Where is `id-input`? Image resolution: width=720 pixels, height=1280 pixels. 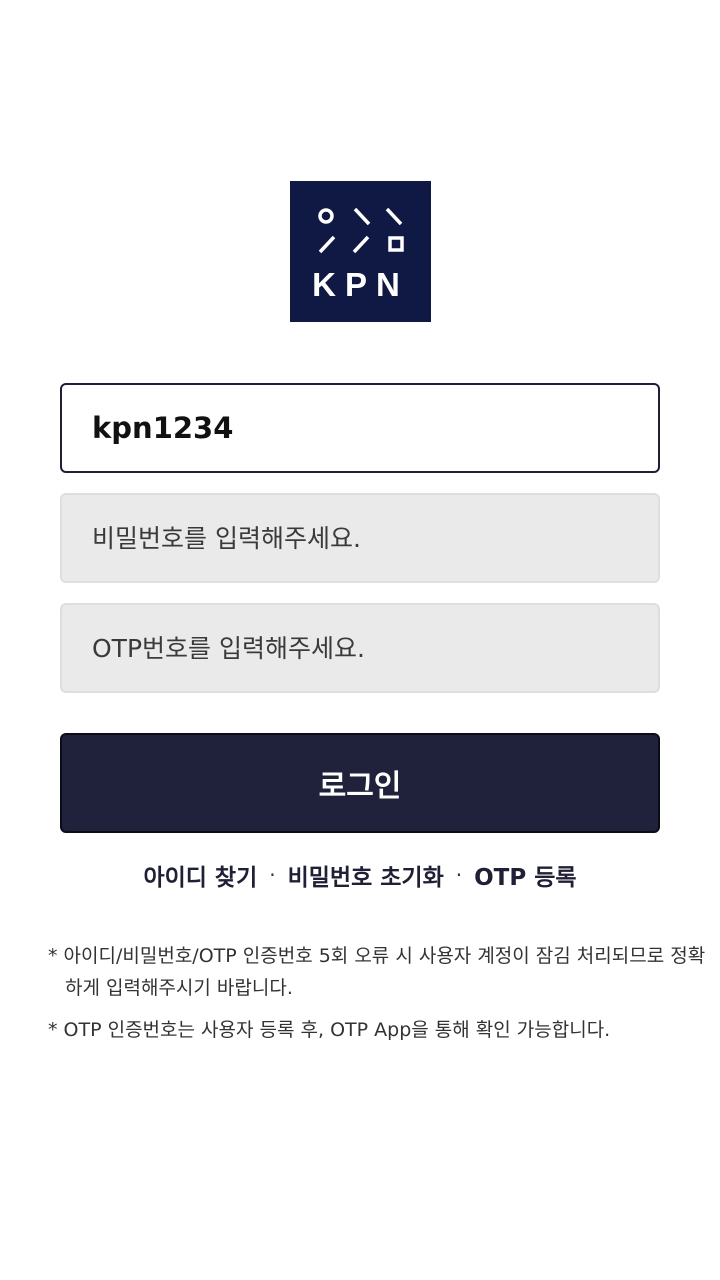 id-input is located at coordinates (360, 428).